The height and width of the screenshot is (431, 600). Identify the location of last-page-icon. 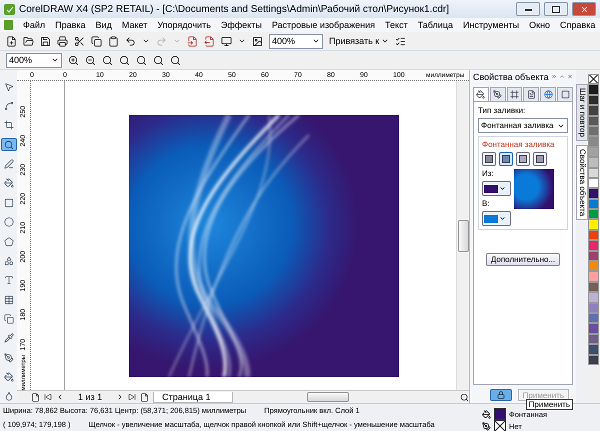
(132, 397).